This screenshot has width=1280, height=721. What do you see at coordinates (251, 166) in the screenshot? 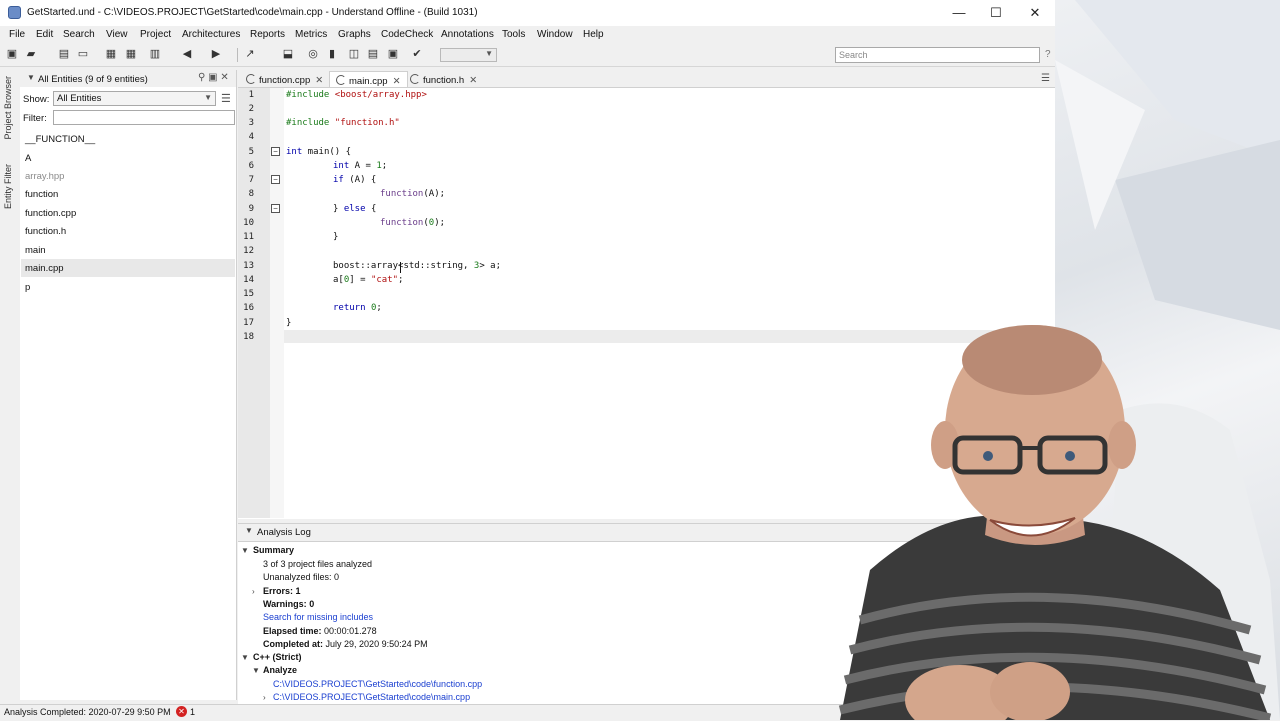
I see `line-number: 6` at bounding box center [251, 166].